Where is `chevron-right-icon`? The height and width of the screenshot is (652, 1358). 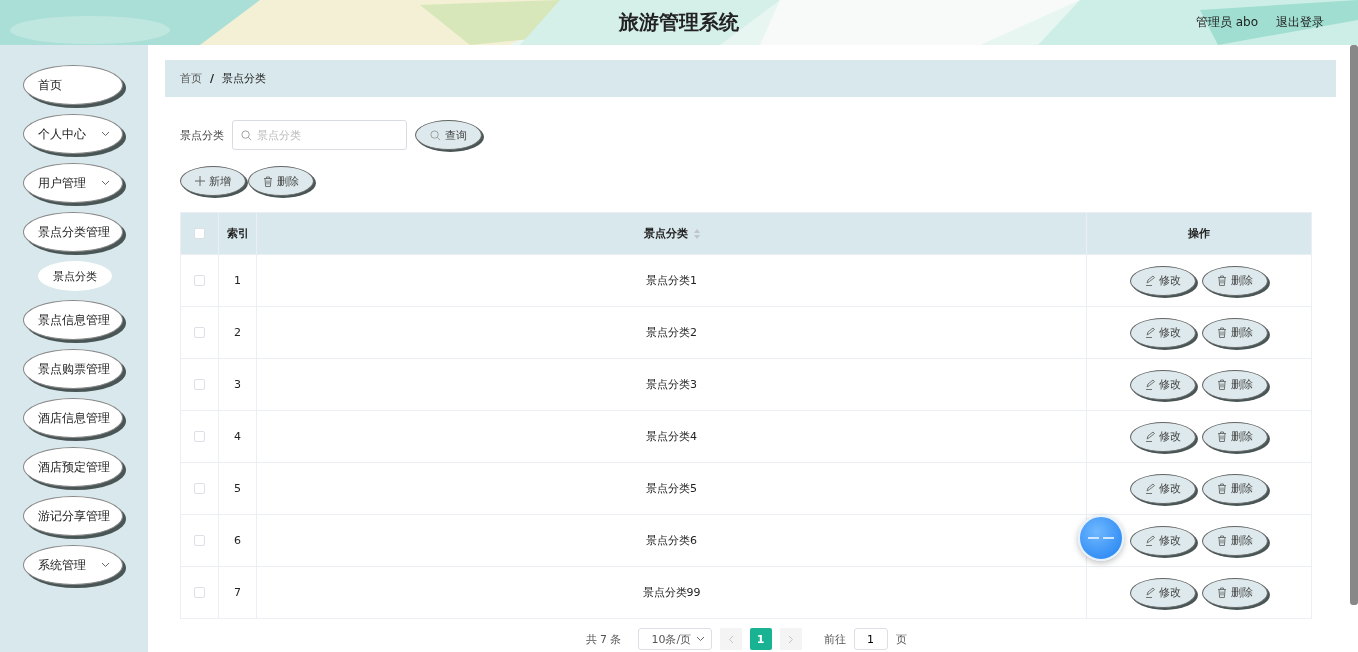 chevron-right-icon is located at coordinates (790, 639).